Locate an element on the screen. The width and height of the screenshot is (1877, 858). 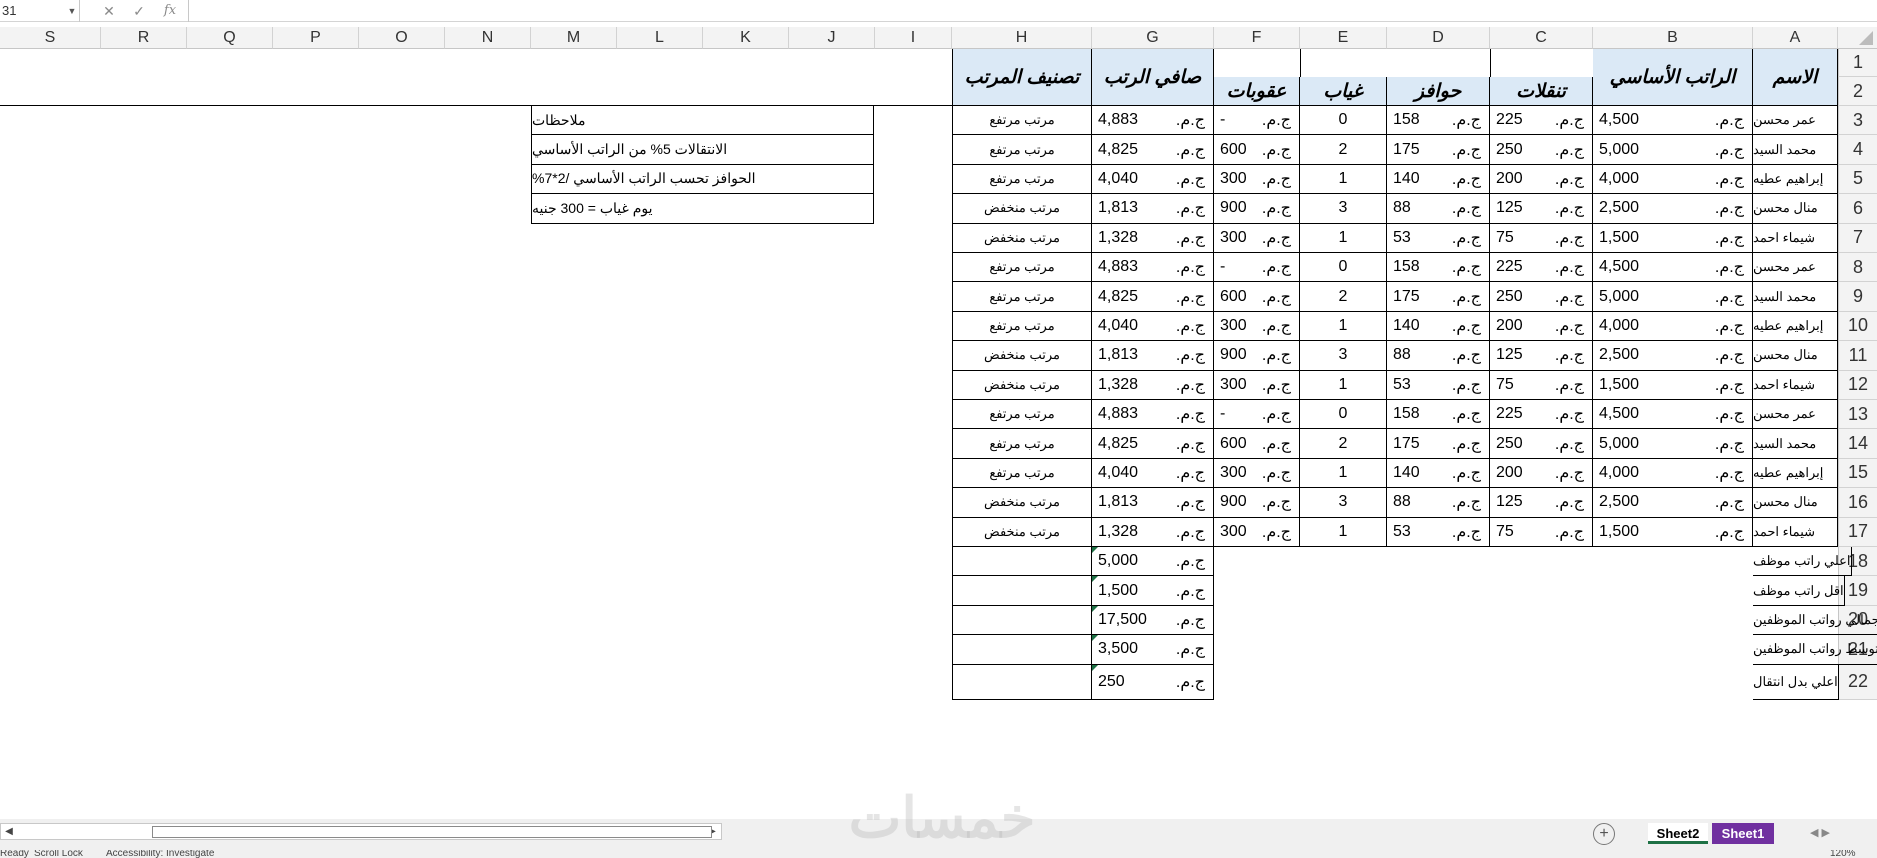
column-header-i: I is located at coordinates (913, 38).